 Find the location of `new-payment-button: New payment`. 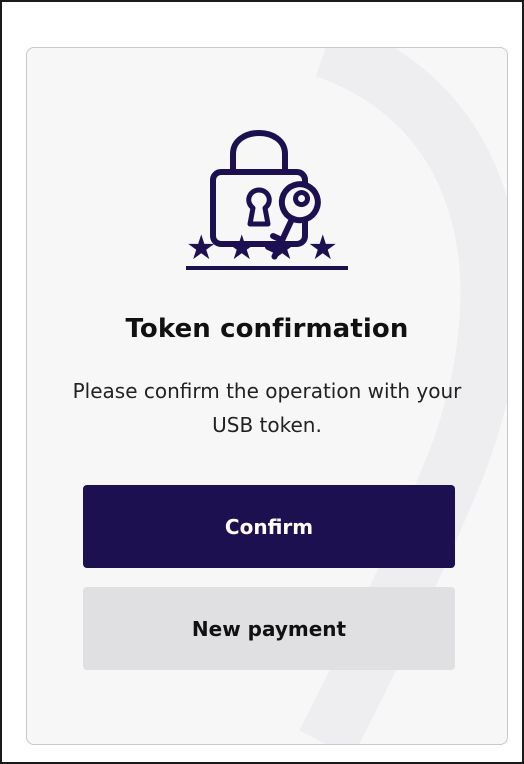

new-payment-button: New payment is located at coordinates (269, 628).